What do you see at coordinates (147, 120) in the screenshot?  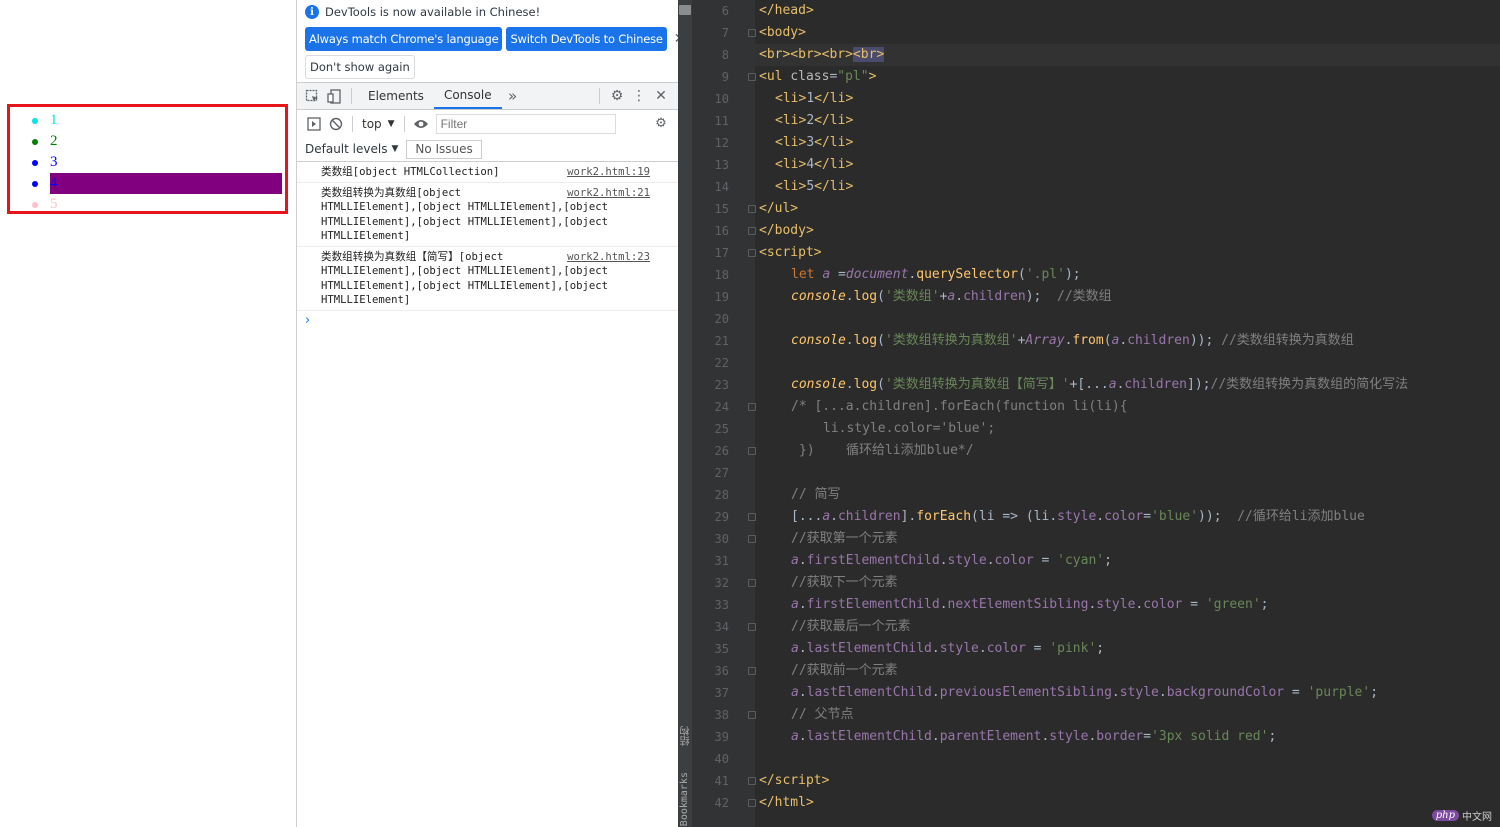 I see `list-item: 1` at bounding box center [147, 120].